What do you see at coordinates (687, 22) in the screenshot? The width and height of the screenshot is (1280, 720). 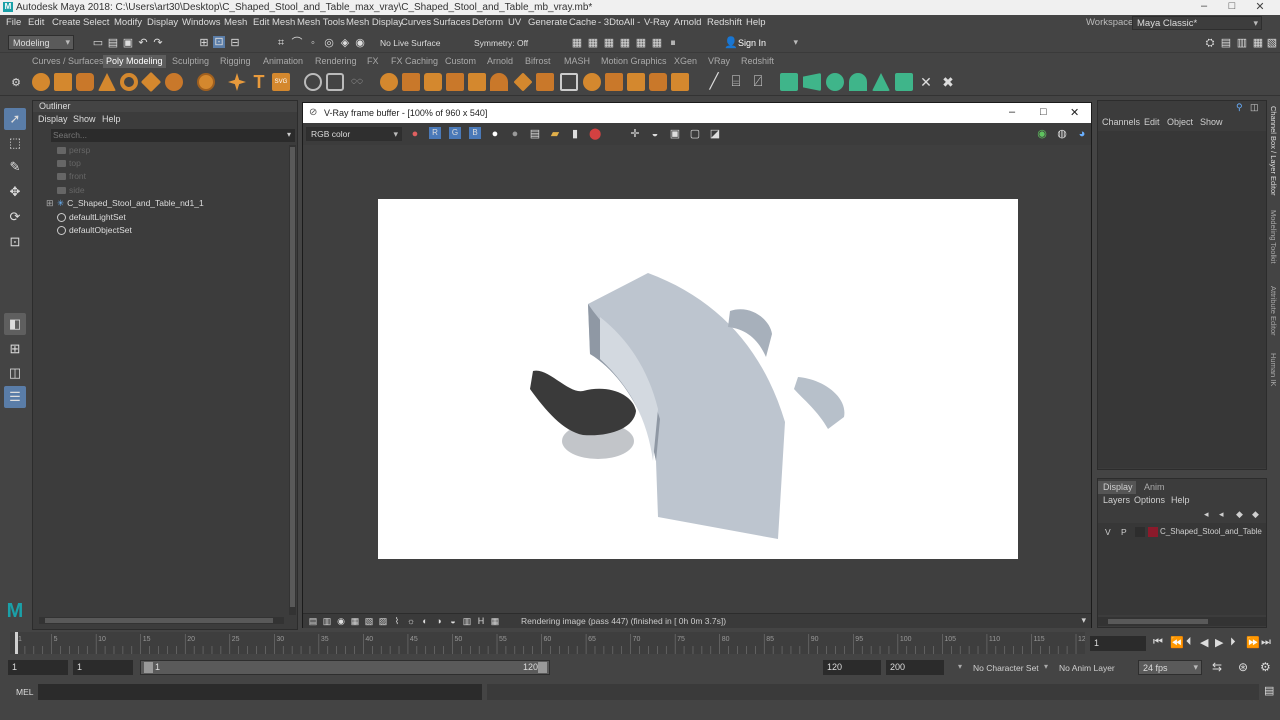 I see `menu-arnold: Arnold` at bounding box center [687, 22].